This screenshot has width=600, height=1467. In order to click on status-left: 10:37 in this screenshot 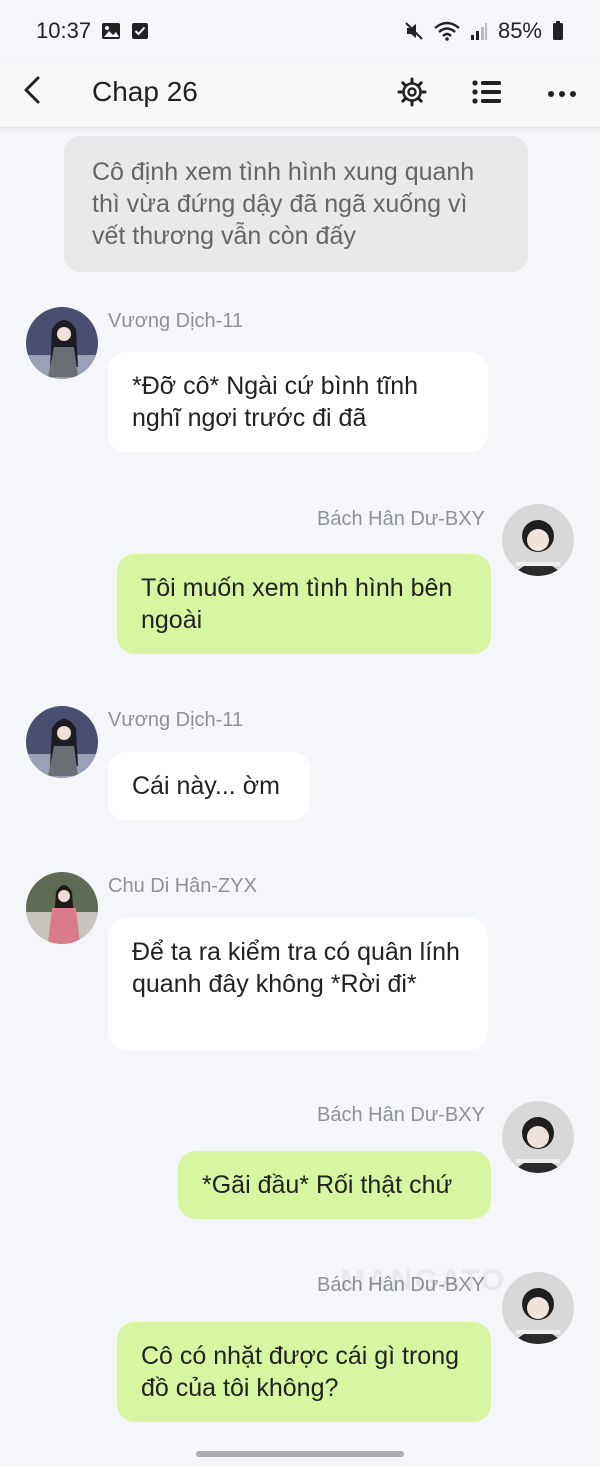, I will do `click(92, 31)`.